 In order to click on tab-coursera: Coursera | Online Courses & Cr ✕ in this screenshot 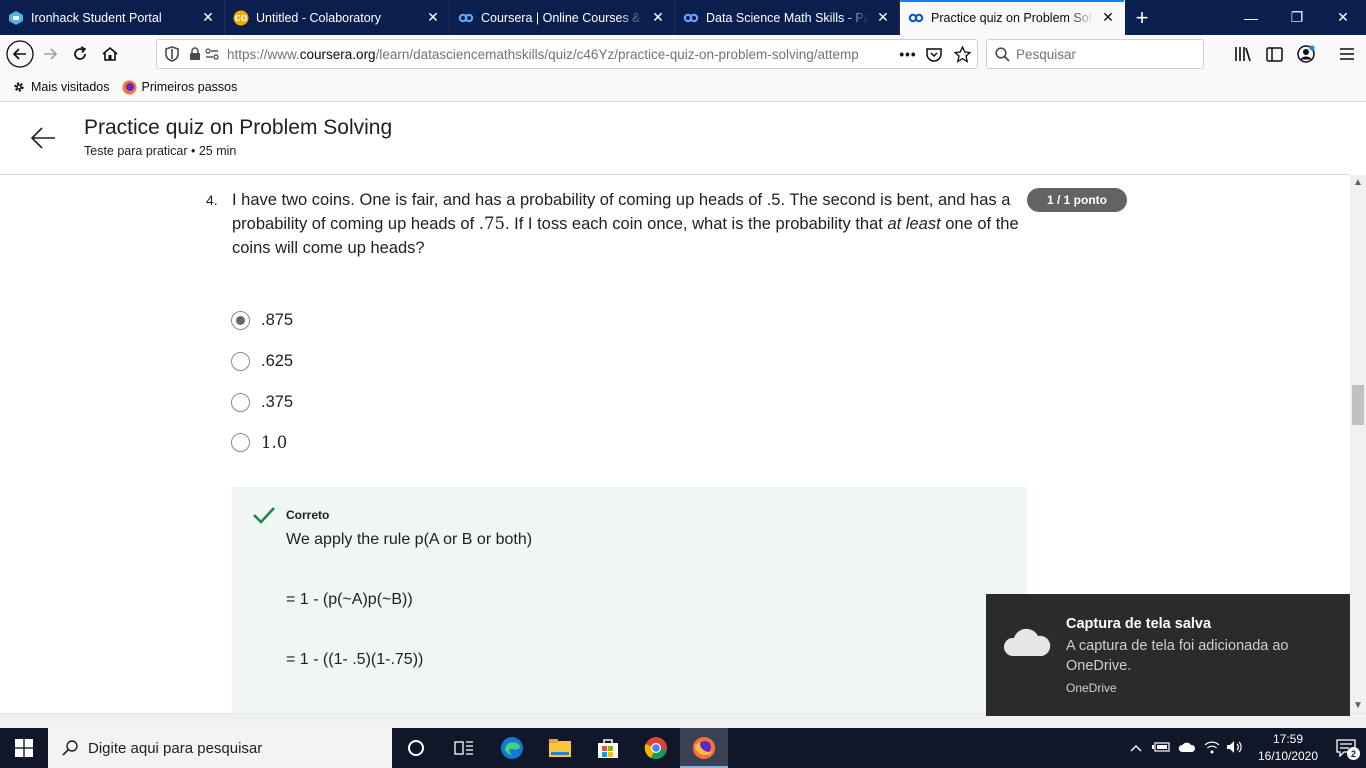, I will do `click(562, 17)`.